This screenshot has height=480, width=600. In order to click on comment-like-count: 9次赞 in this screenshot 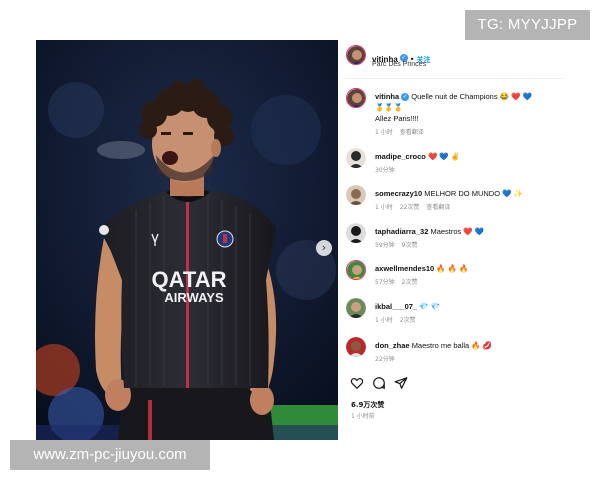, I will do `click(410, 245)`.